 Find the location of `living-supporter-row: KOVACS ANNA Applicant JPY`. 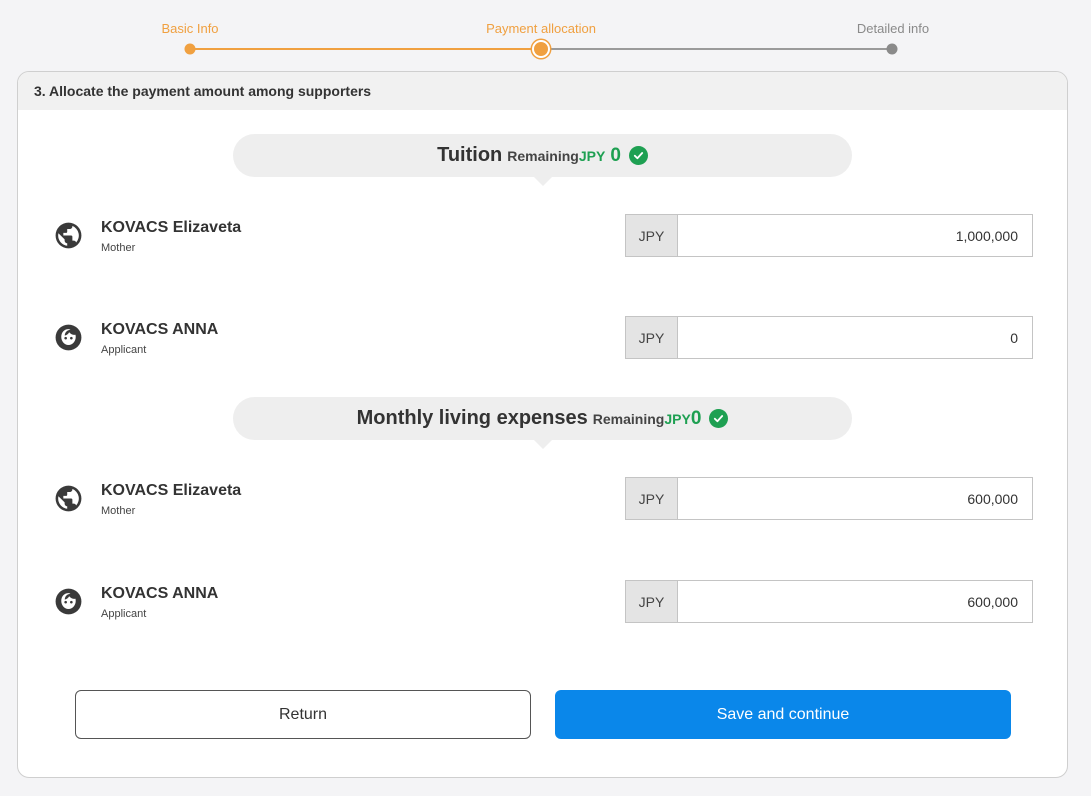

living-supporter-row: KOVACS ANNA Applicant JPY is located at coordinates (542, 602).